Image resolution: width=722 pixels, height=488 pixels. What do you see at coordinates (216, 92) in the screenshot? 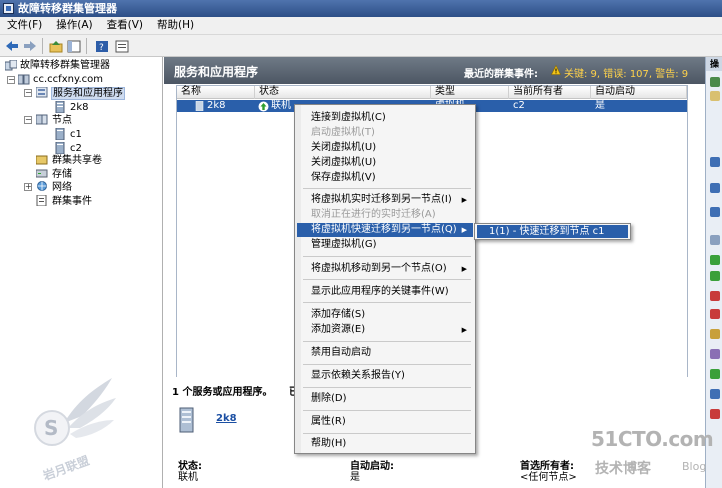
I see `column-header-name: 名称` at bounding box center [216, 92].